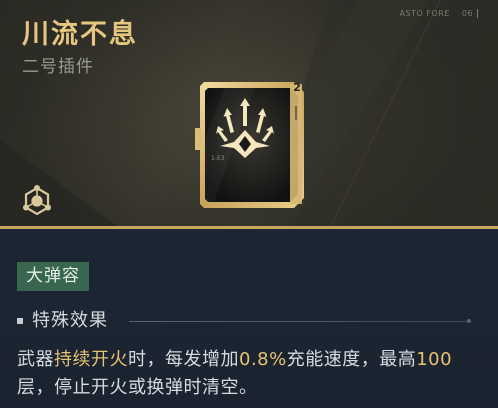 This screenshot has height=408, width=498. I want to click on corner-label: ASTO FORE, so click(424, 13).